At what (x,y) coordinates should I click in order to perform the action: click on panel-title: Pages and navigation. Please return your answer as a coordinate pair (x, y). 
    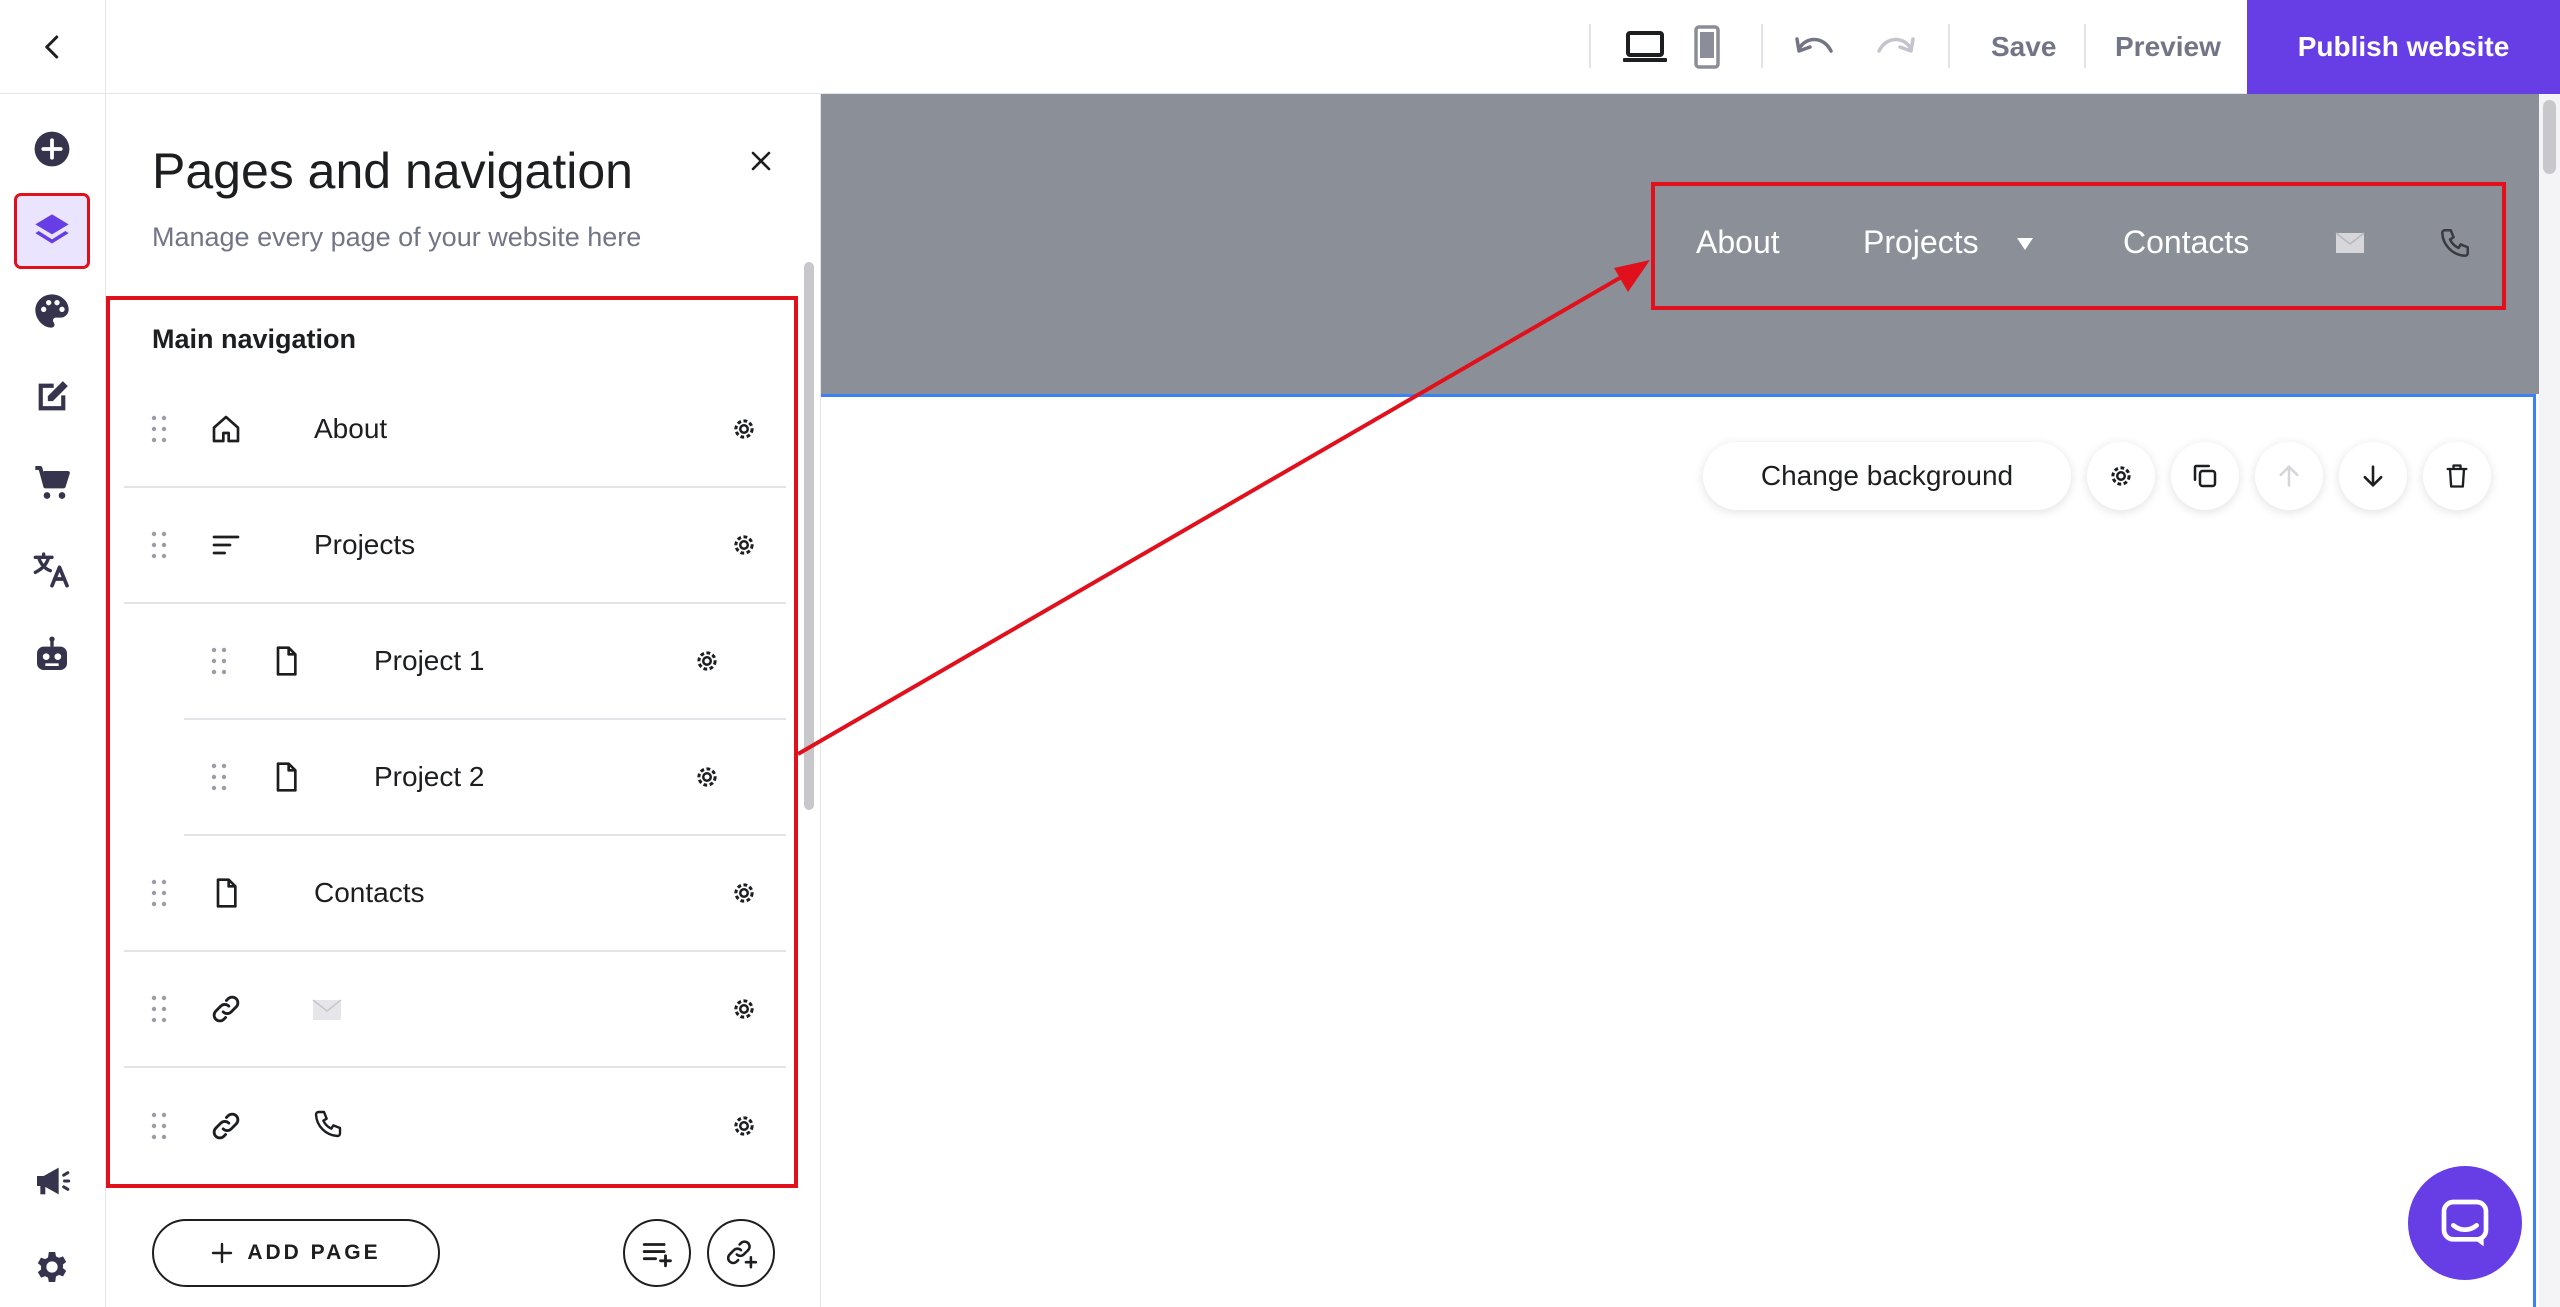
    Looking at the image, I should click on (392, 171).